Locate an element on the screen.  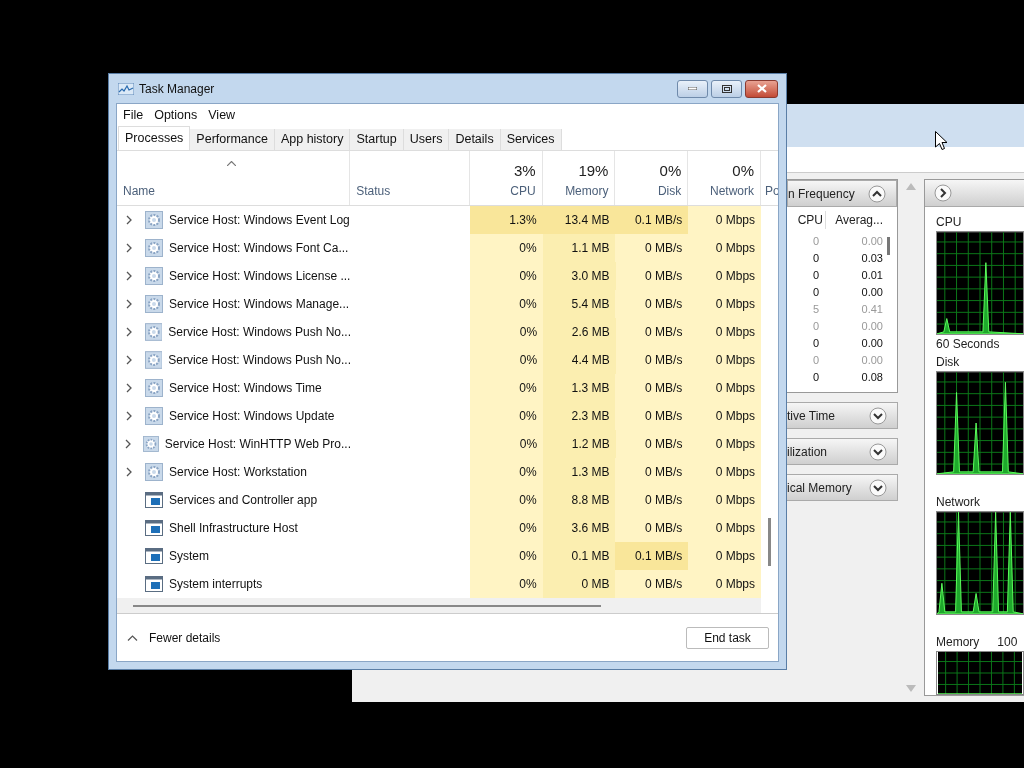
table-cell: 2.3 MB is located at coordinates (579, 416).